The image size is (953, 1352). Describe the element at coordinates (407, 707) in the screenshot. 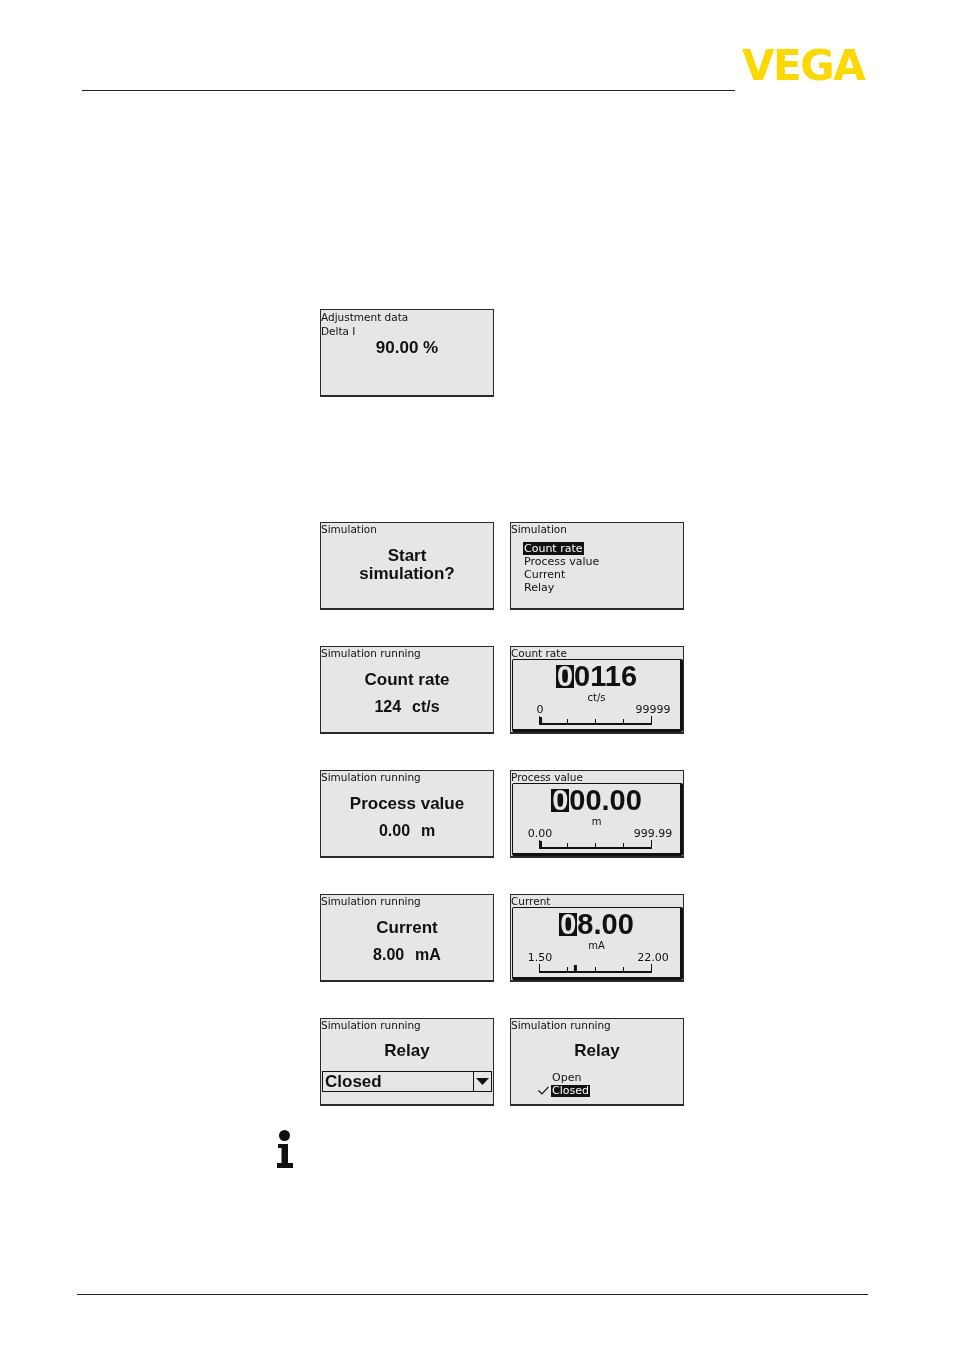

I see `simulated-value: 124 ct/s` at that location.